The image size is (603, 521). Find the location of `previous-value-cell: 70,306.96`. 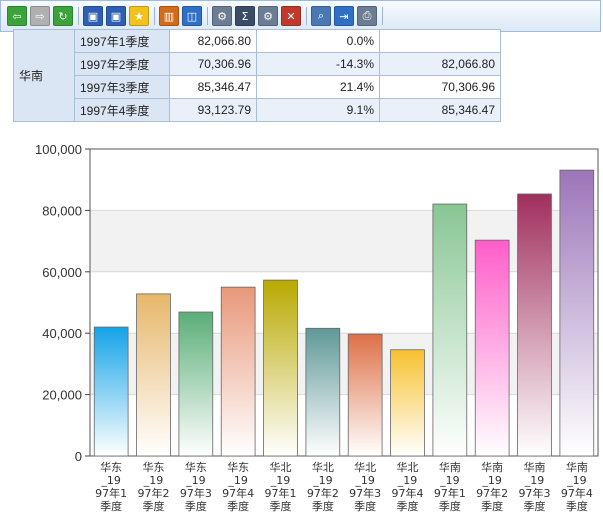

previous-value-cell: 70,306.96 is located at coordinates (440, 87).